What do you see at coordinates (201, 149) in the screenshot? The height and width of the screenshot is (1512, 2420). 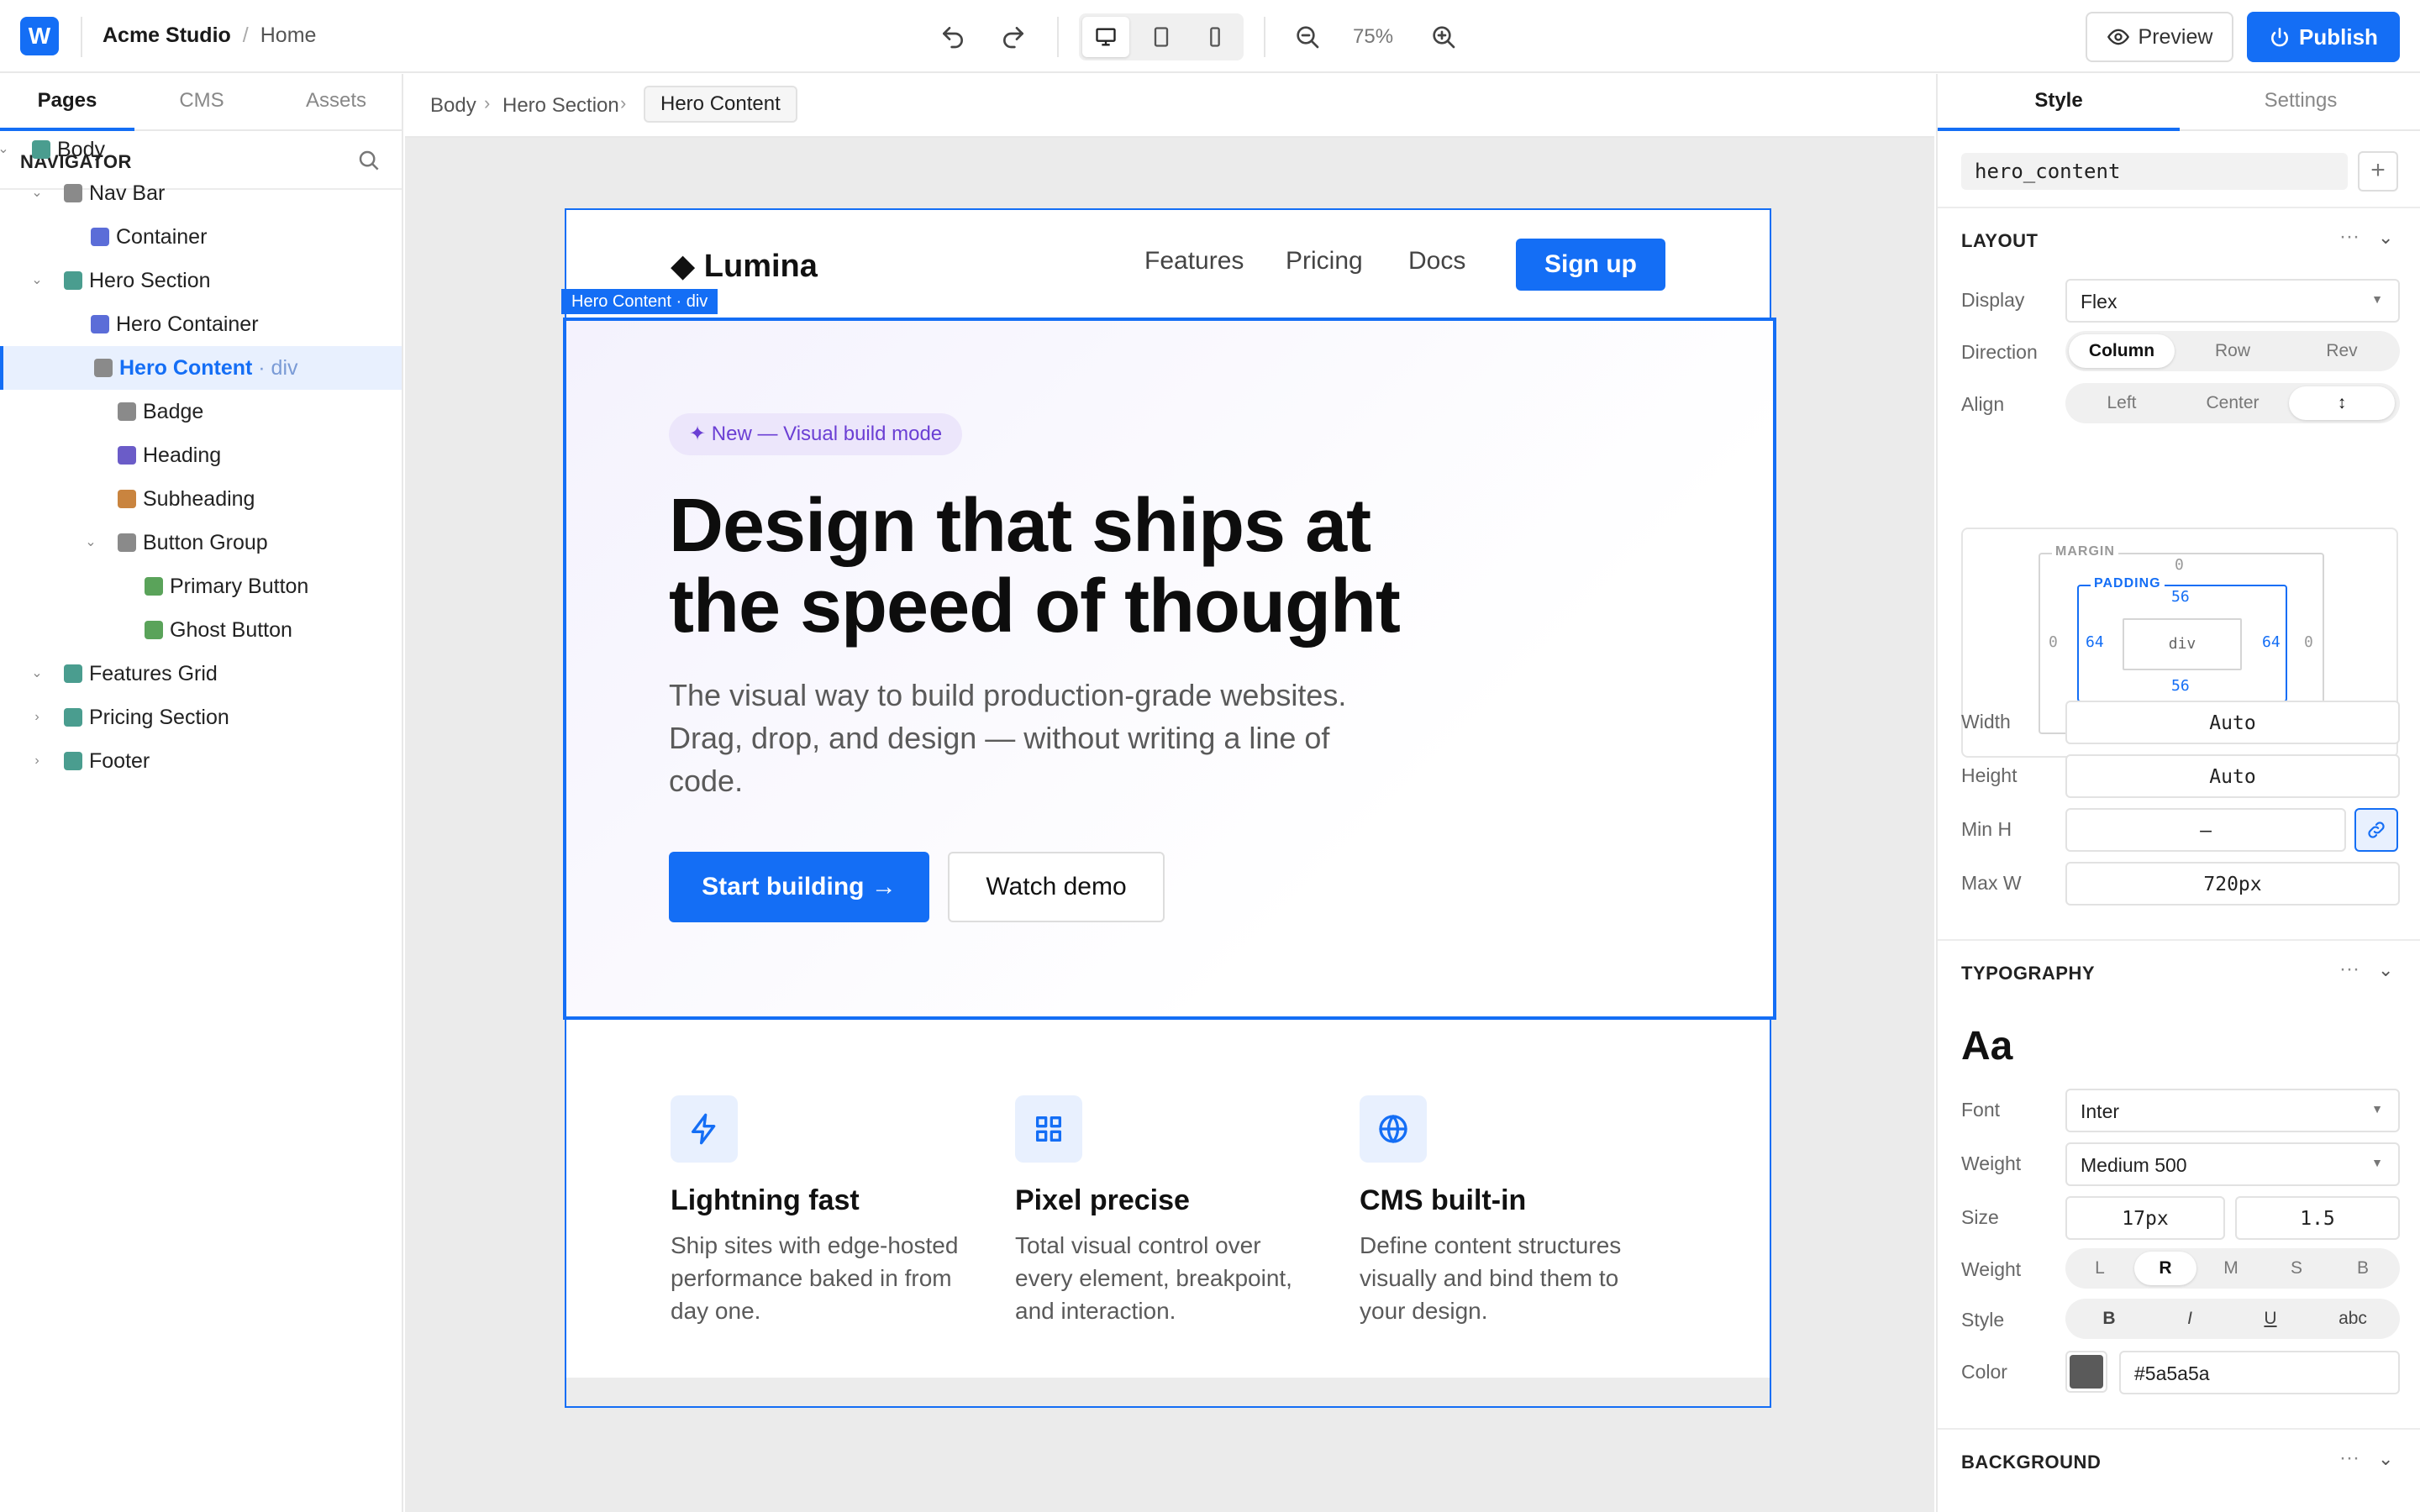 I see `navigator-node: ⌄ Body` at bounding box center [201, 149].